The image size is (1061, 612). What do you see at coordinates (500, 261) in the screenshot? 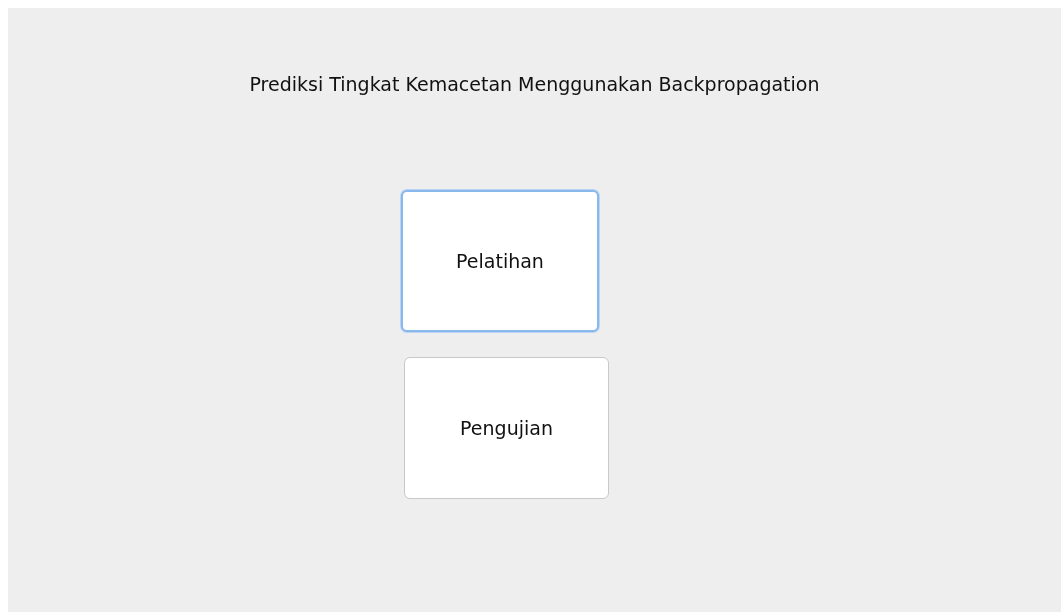
I see `menu-button: Pelatihan` at bounding box center [500, 261].